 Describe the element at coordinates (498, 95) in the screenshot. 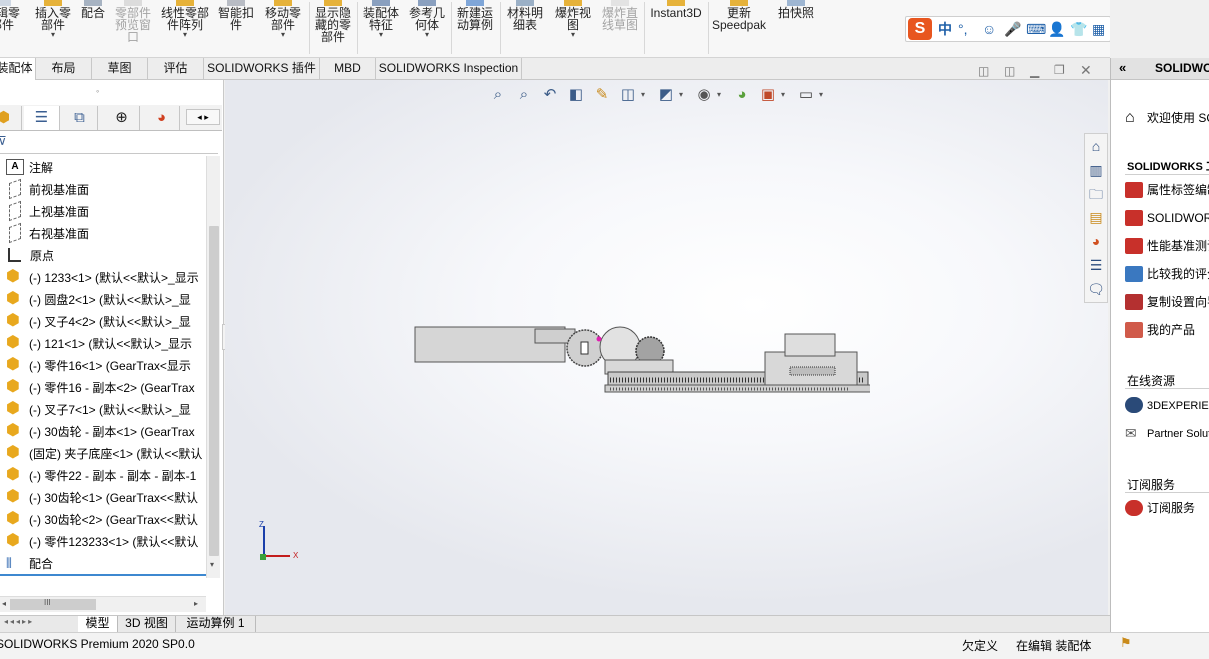

I see `zoom-to-fit-icon: ⌕` at that location.